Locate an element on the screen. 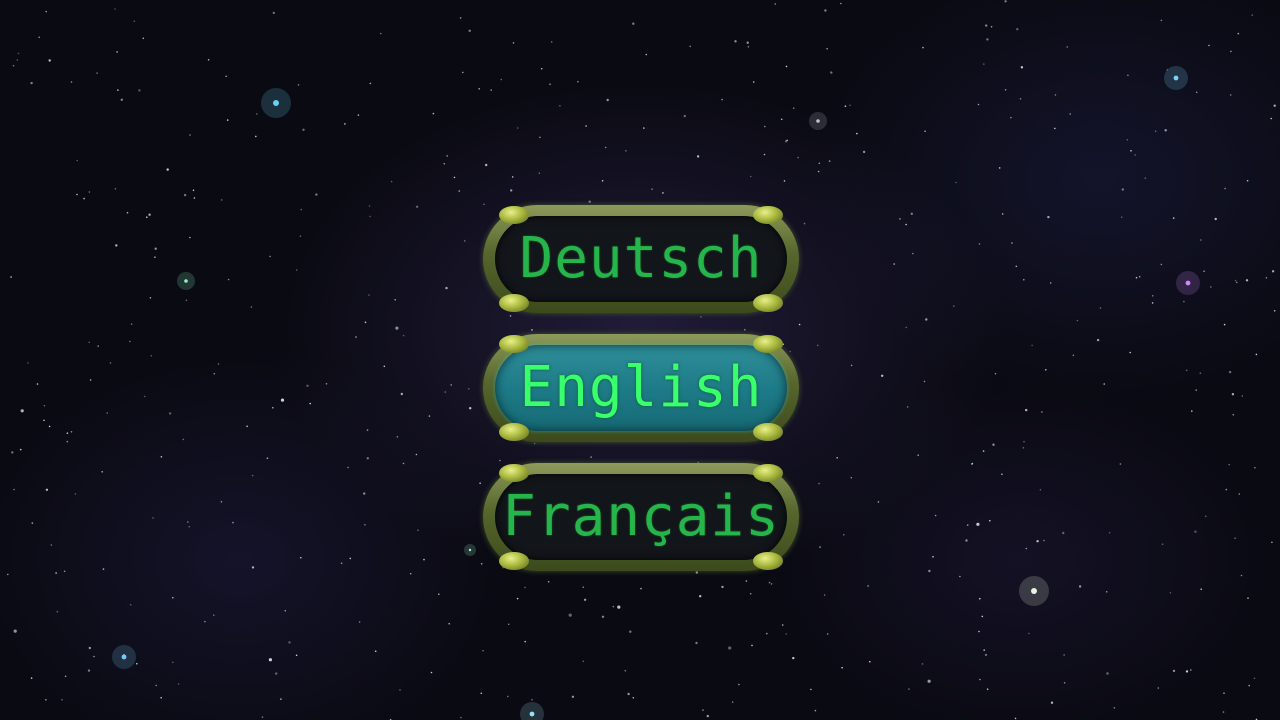  english-button: English is located at coordinates (641, 388).